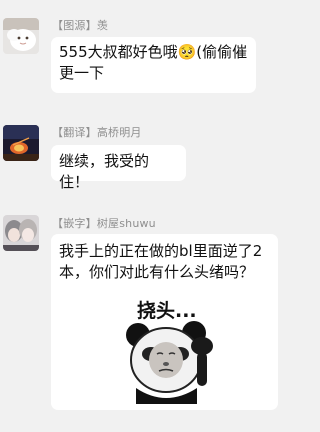 The image size is (320, 432). What do you see at coordinates (104, 171) in the screenshot?
I see `message-text: 继续，我受的住！` at bounding box center [104, 171].